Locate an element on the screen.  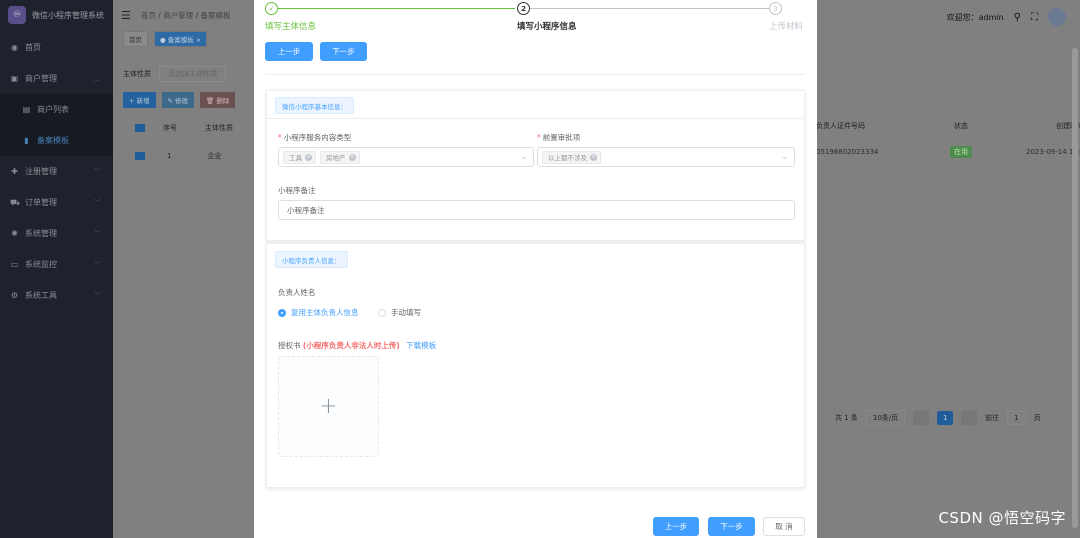
tools-icon: ⚙ is located at coordinates (14, 295).